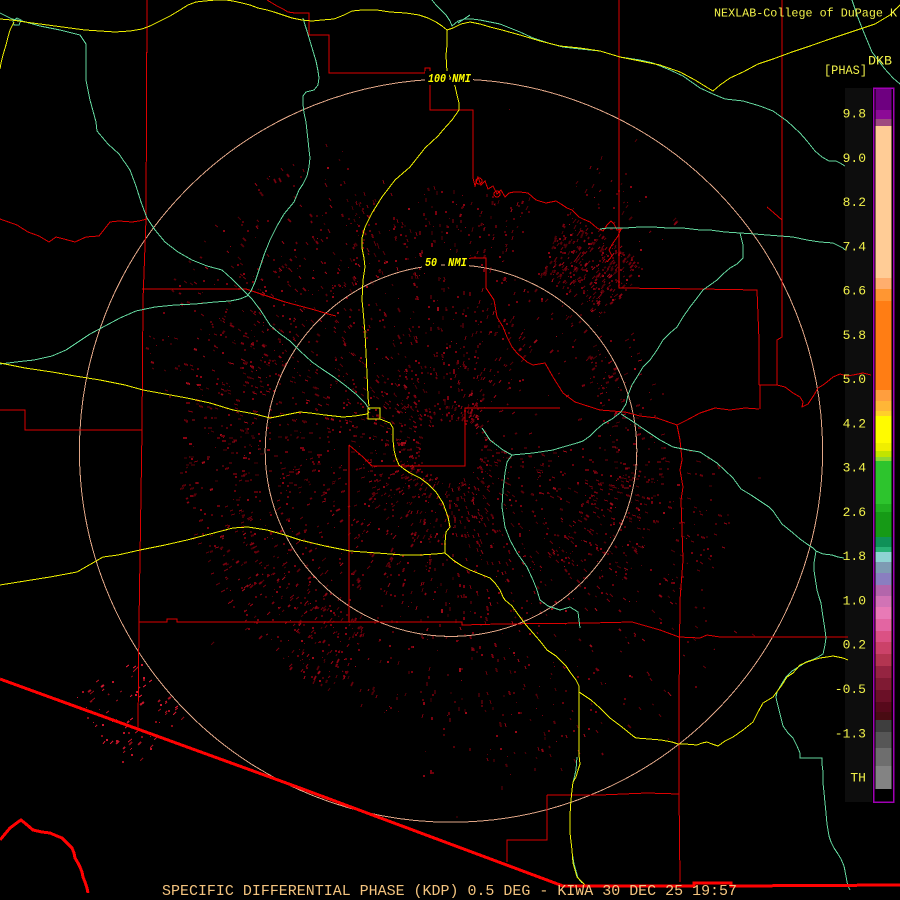 This screenshot has width=900, height=900. I want to click on svg-text: 0.2, so click(854, 645).